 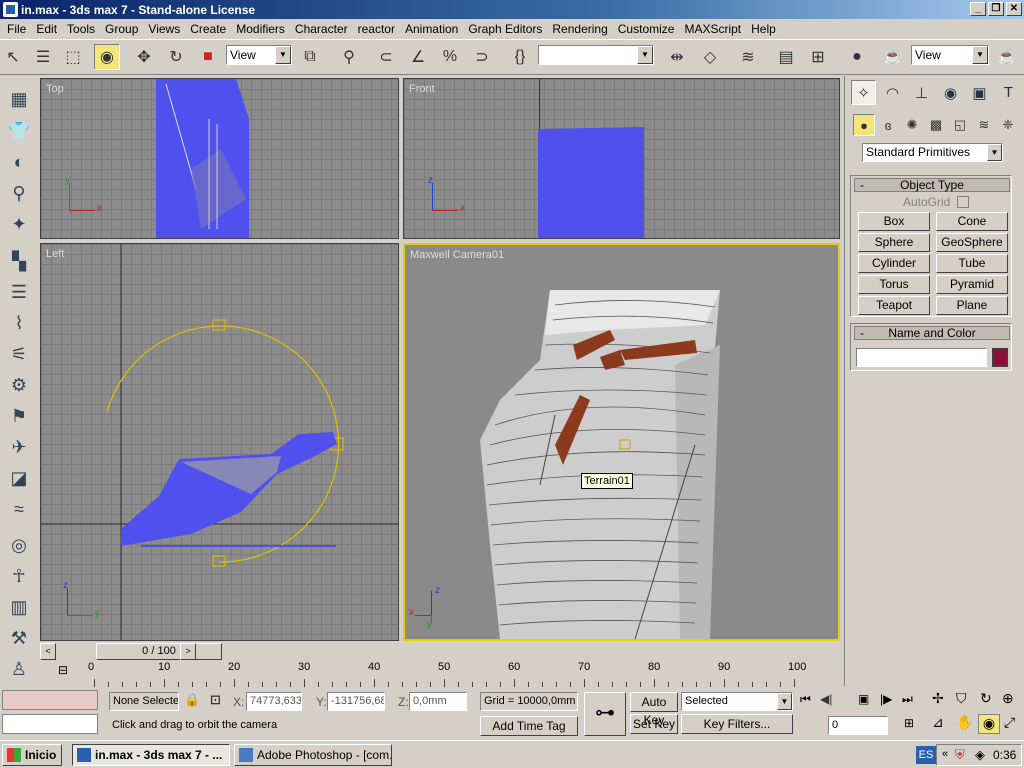 I want to click on primitive-category-select: Standard Primitives ▼, so click(x=932, y=152).